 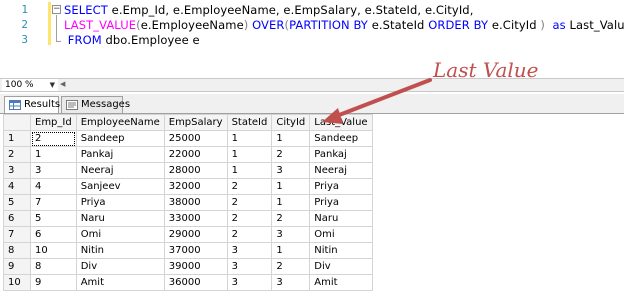 I want to click on messages-icon, so click(x=72, y=105).